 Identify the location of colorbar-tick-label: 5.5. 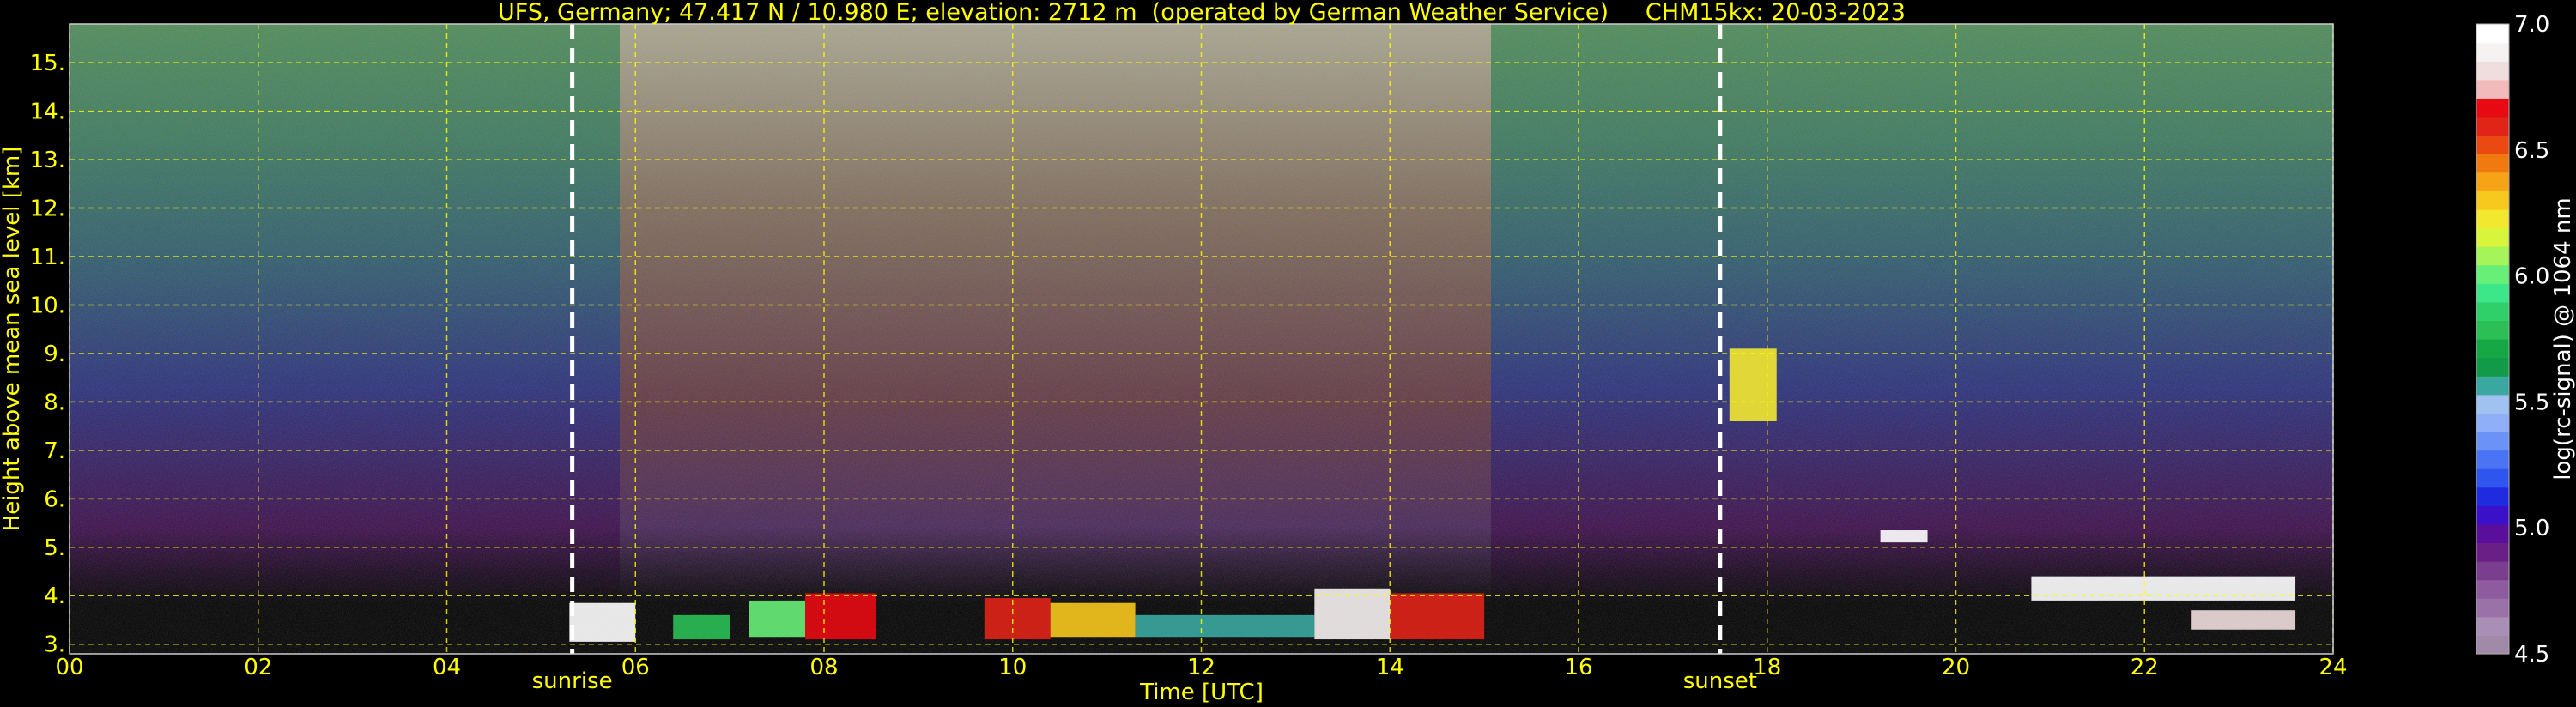
(2531, 402).